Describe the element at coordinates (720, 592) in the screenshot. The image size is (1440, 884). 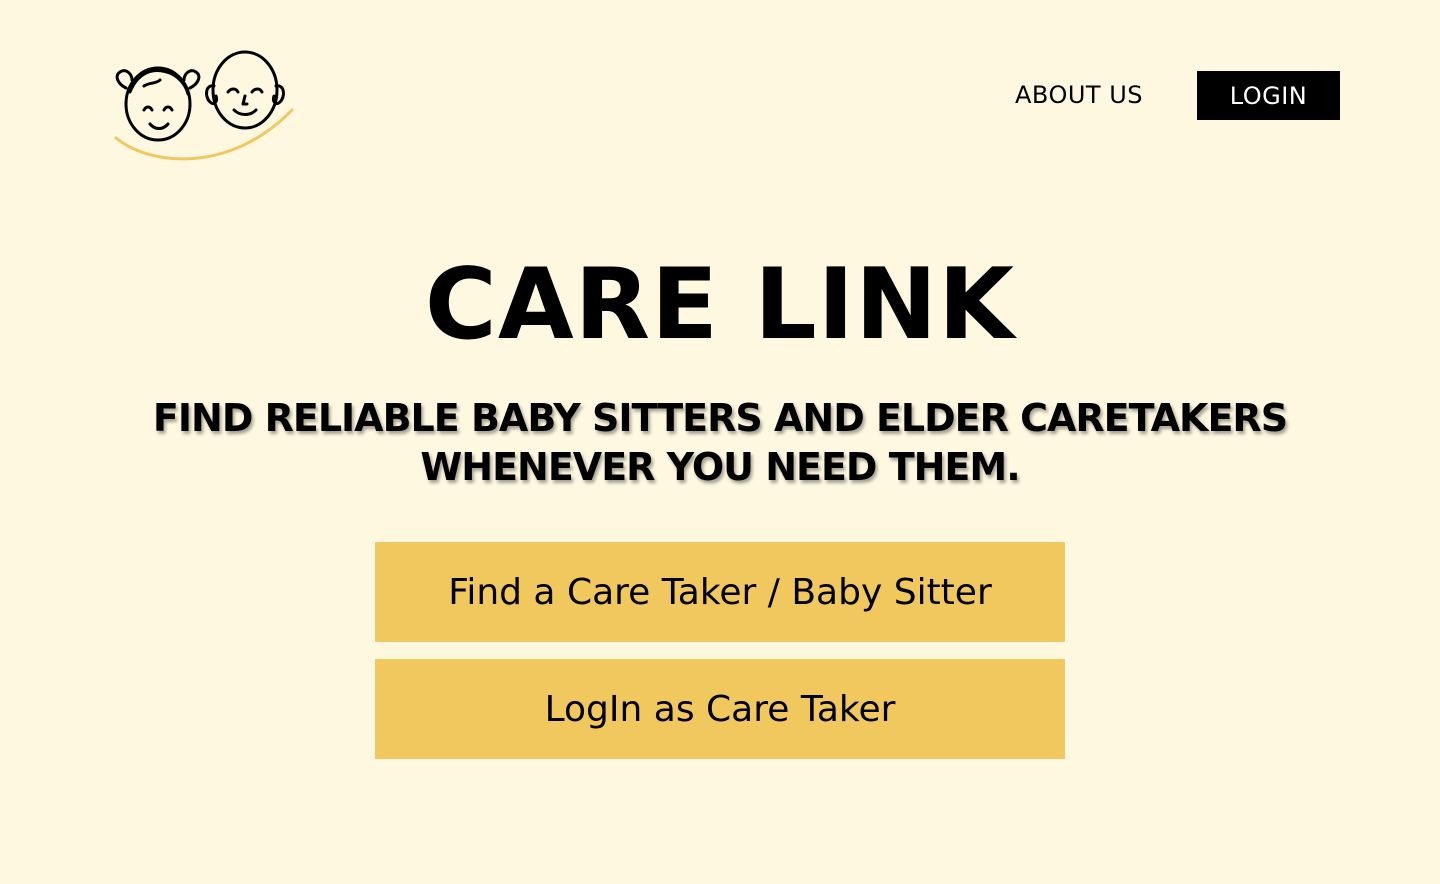
I see `find-caretaker-button: Find a Care Taker / Baby Sitter` at that location.